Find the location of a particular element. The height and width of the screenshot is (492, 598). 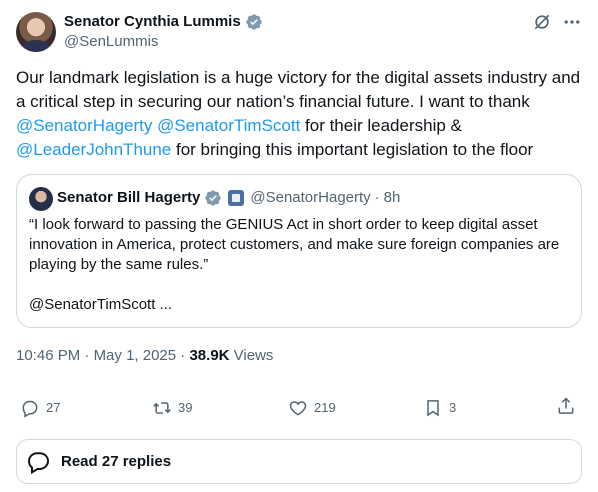

action-bar: 27 39 219 3 is located at coordinates (299, 408).